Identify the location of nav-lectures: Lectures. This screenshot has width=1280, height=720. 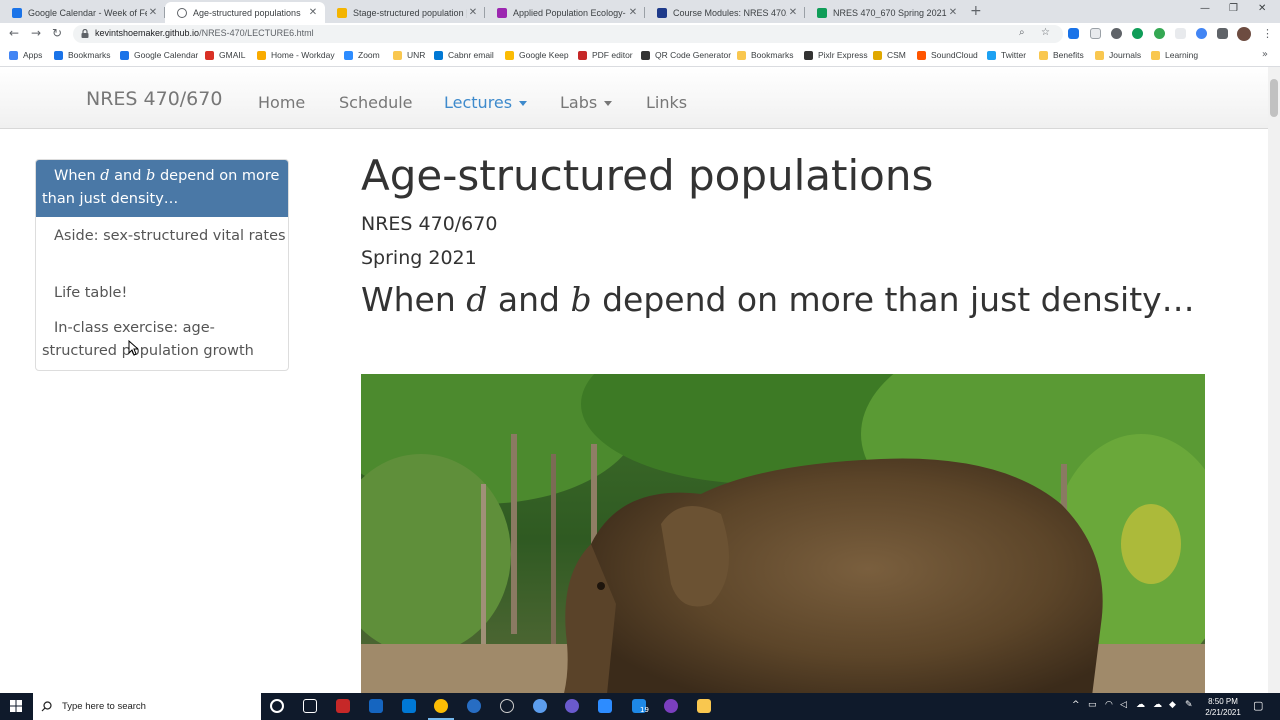
(486, 102).